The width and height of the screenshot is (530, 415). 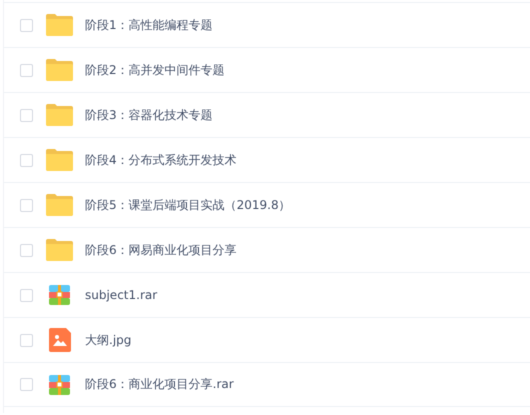 What do you see at coordinates (149, 115) in the screenshot?
I see `file-name: 阶段3：容器化技术专题` at bounding box center [149, 115].